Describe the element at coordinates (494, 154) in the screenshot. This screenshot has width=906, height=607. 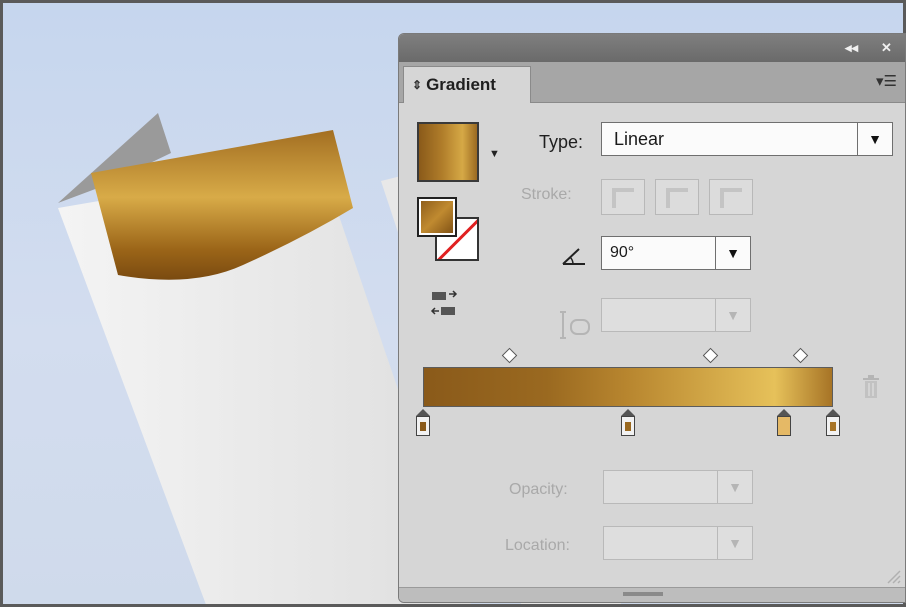
I see `swatch-dropdown-icon: ▼` at that location.